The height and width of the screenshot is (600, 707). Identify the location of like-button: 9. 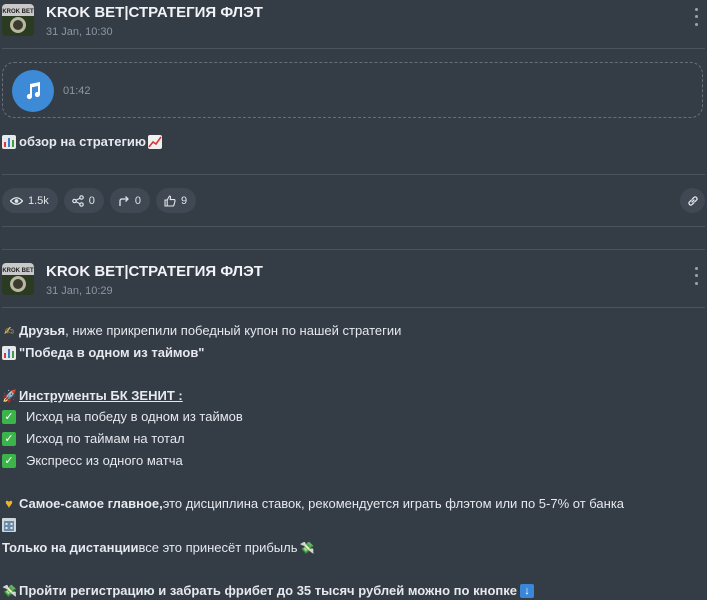
(176, 200).